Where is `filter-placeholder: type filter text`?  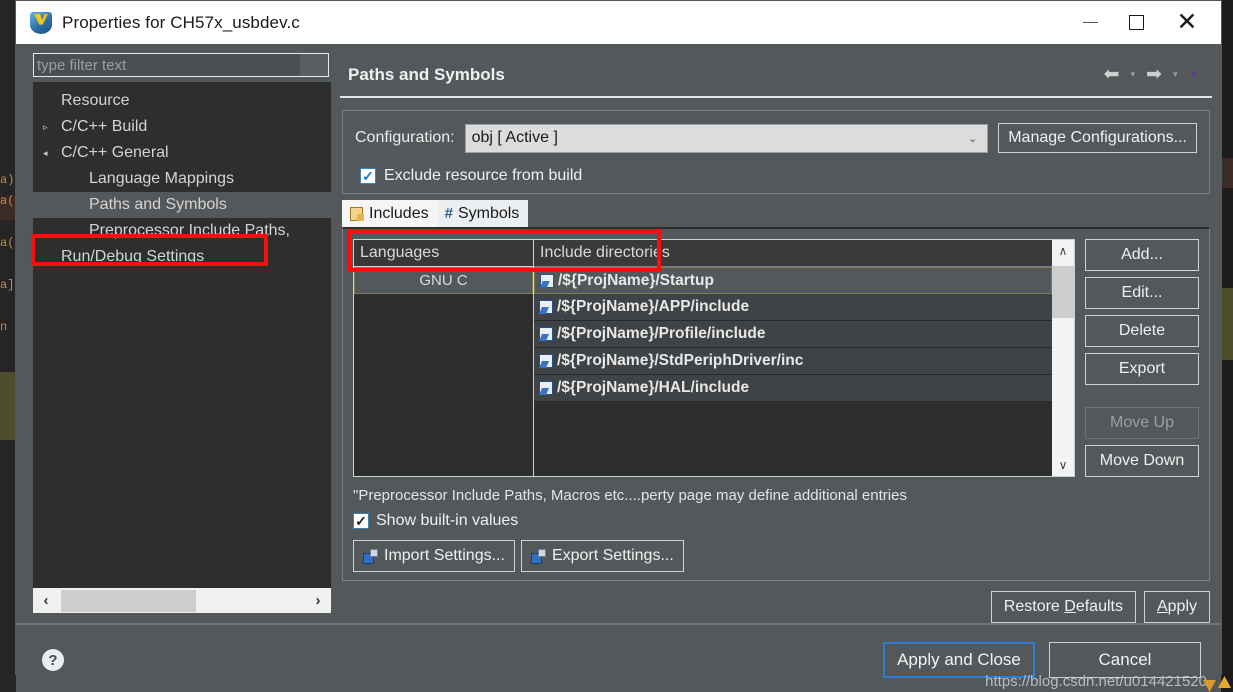
filter-placeholder: type filter text is located at coordinates (82, 65).